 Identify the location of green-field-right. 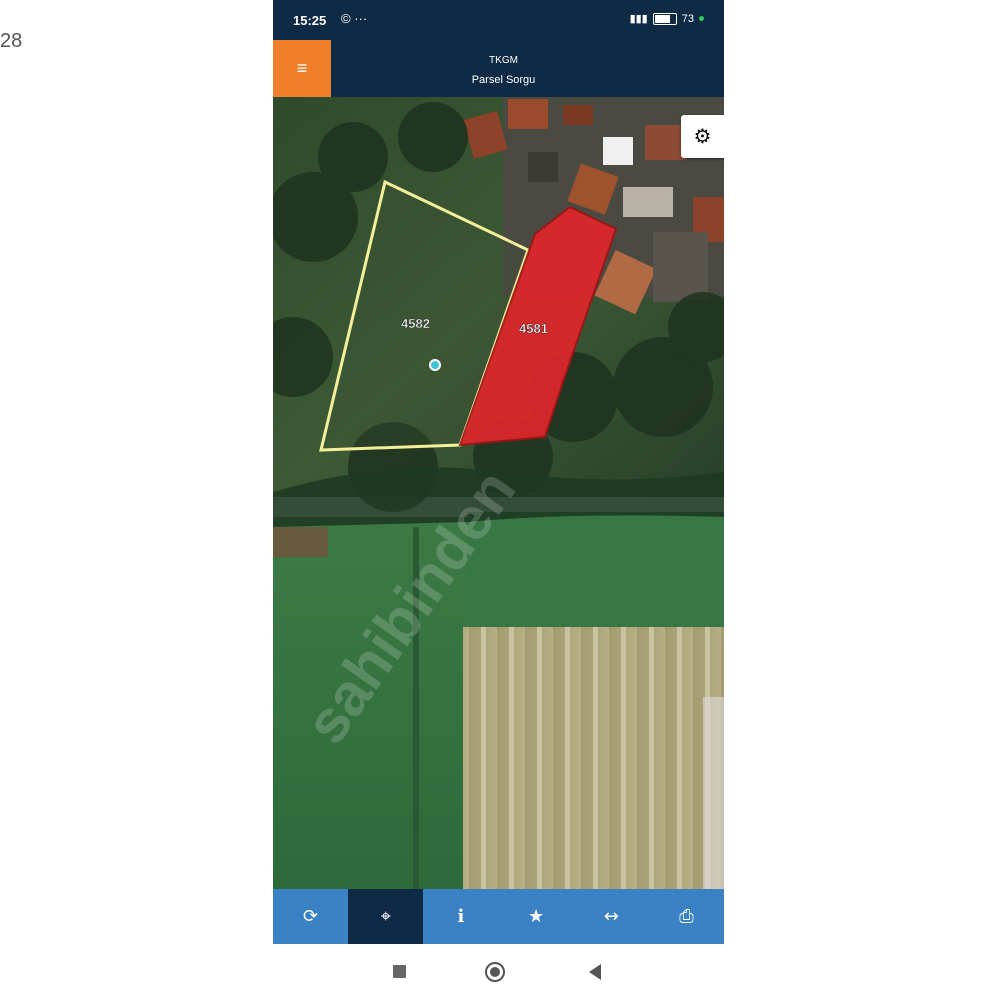
(596, 569).